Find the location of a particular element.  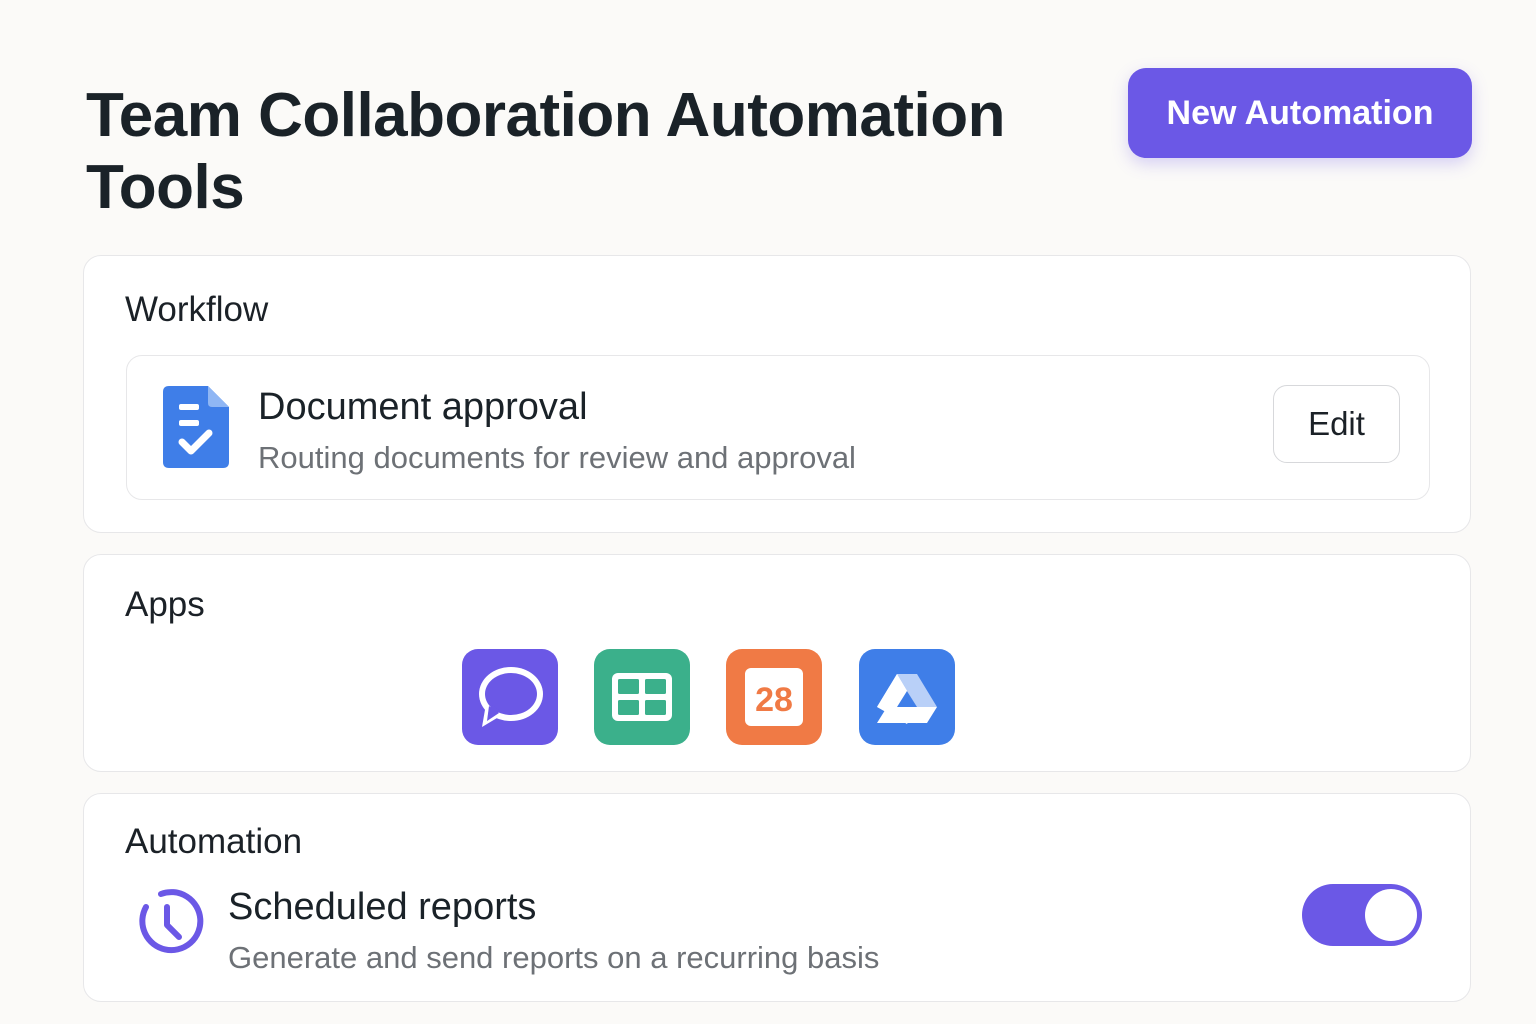

apps-section-title: Apps is located at coordinates (165, 604).